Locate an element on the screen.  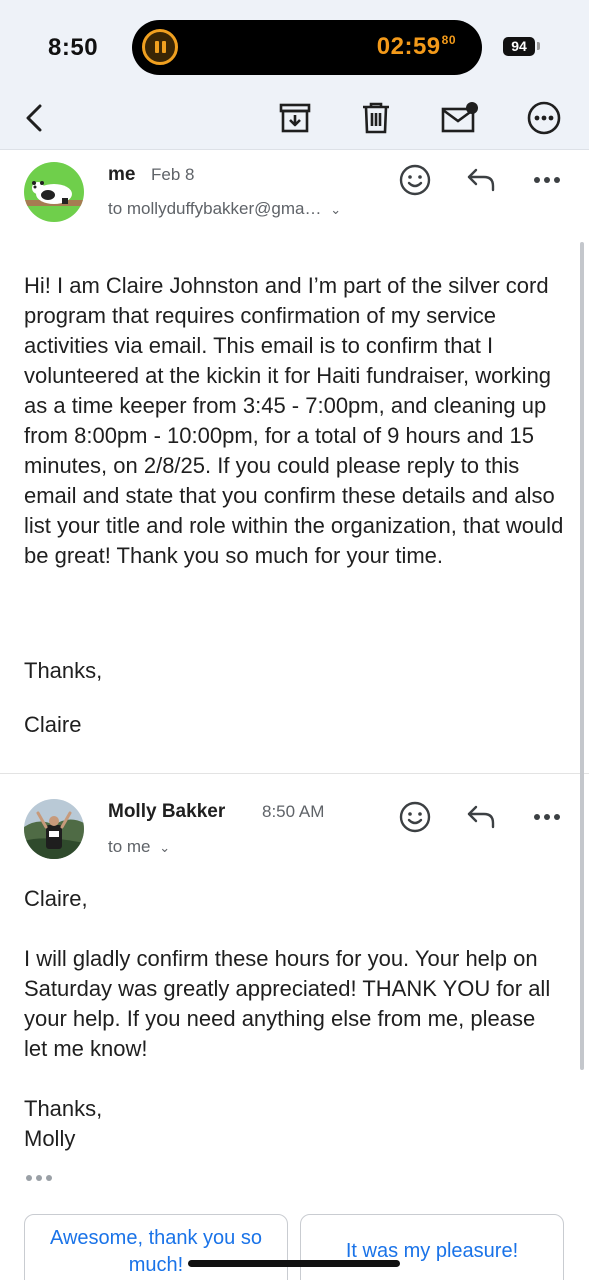
message-1-react-button is located at coordinates (415, 180).